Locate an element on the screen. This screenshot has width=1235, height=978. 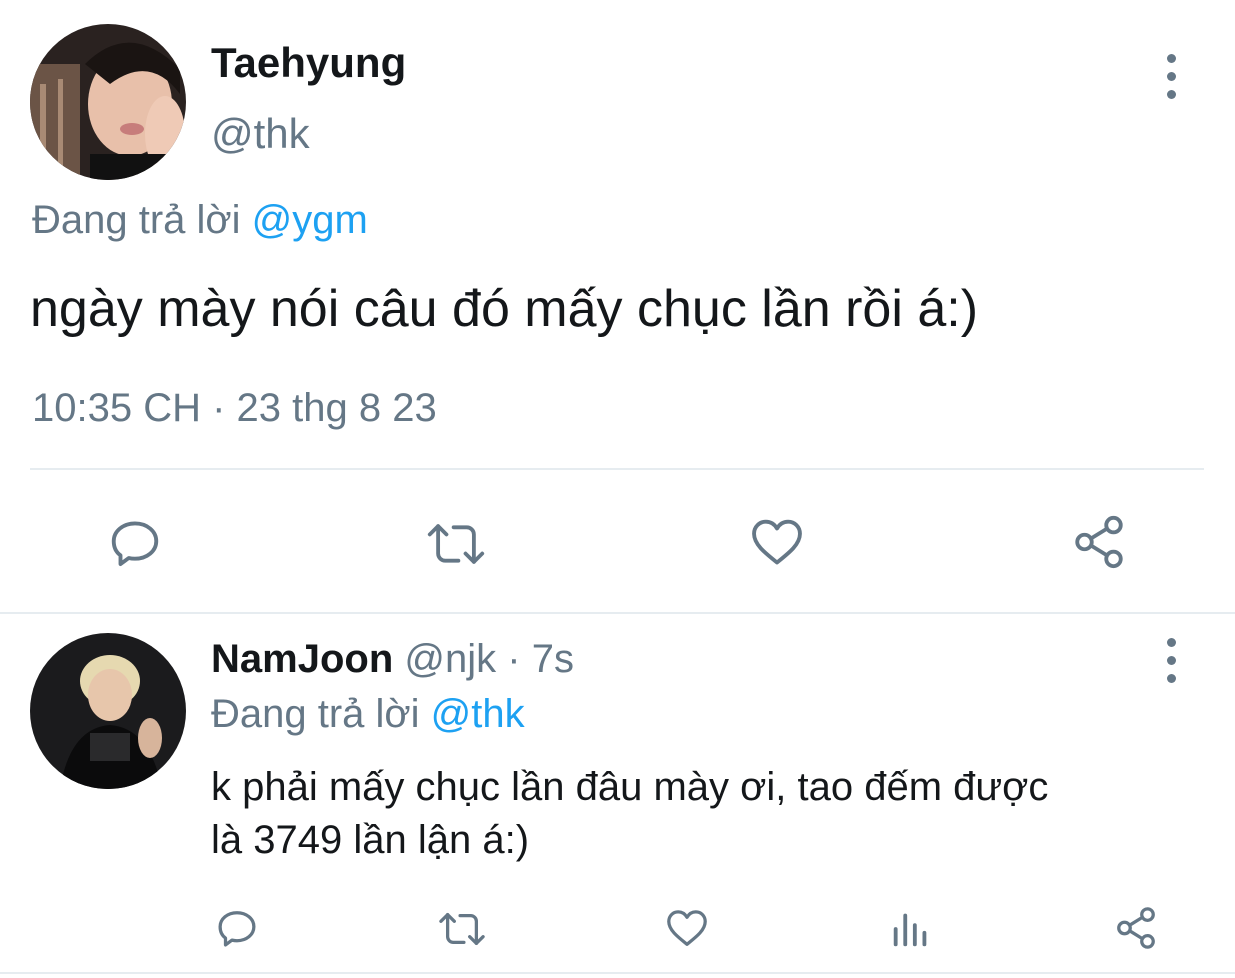
tweet-text: ngày mày nói câu đó mấy chục lần rồi á:) is located at coordinates (504, 309).